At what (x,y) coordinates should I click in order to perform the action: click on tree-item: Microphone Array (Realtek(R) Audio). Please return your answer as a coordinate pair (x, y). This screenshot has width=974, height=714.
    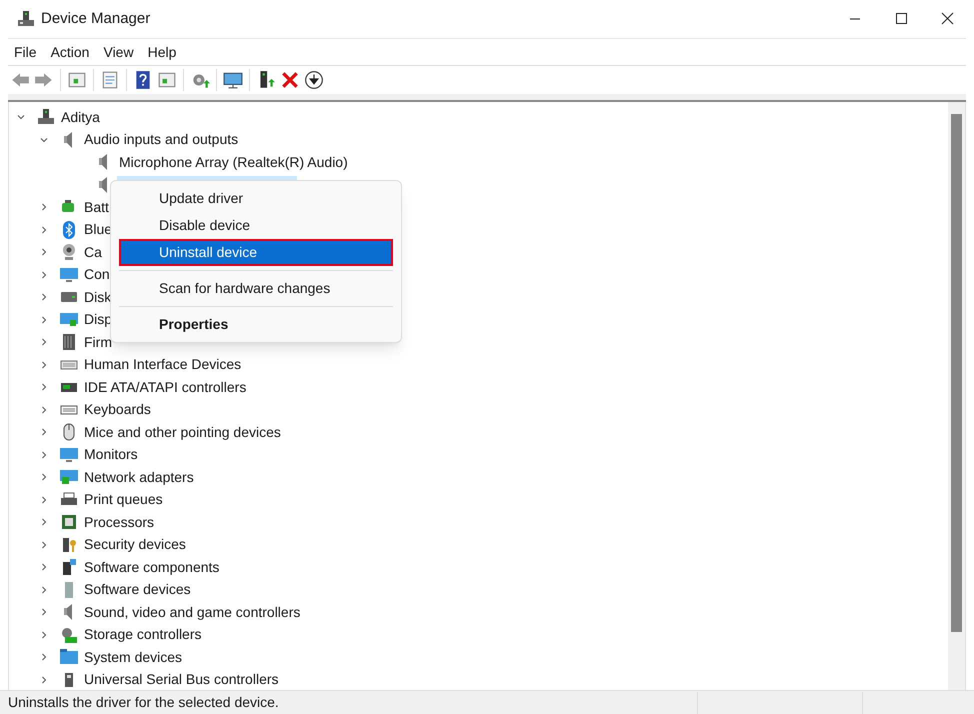
    Looking at the image, I should click on (233, 162).